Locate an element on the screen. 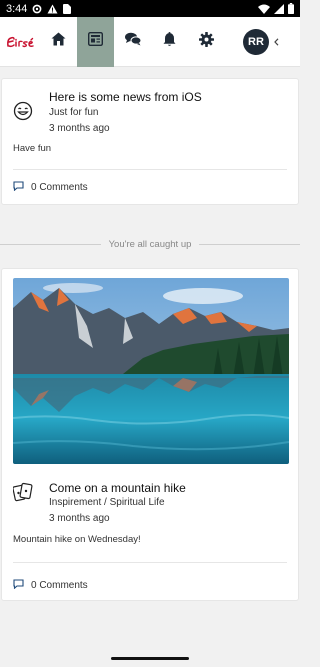 The width and height of the screenshot is (320, 667). home-icon is located at coordinates (58, 41).